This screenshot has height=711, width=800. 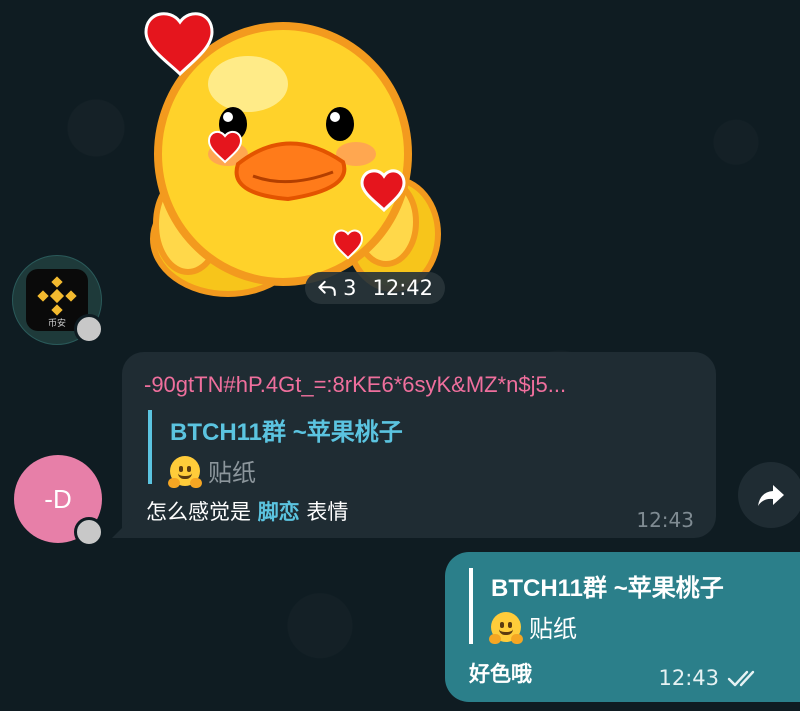 I want to click on forward-button, so click(x=769, y=495).